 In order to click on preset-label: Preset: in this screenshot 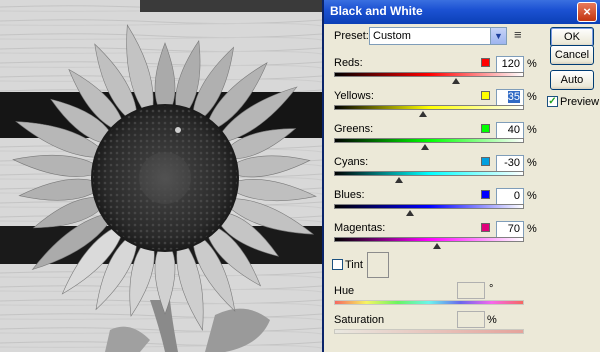, I will do `click(351, 36)`.